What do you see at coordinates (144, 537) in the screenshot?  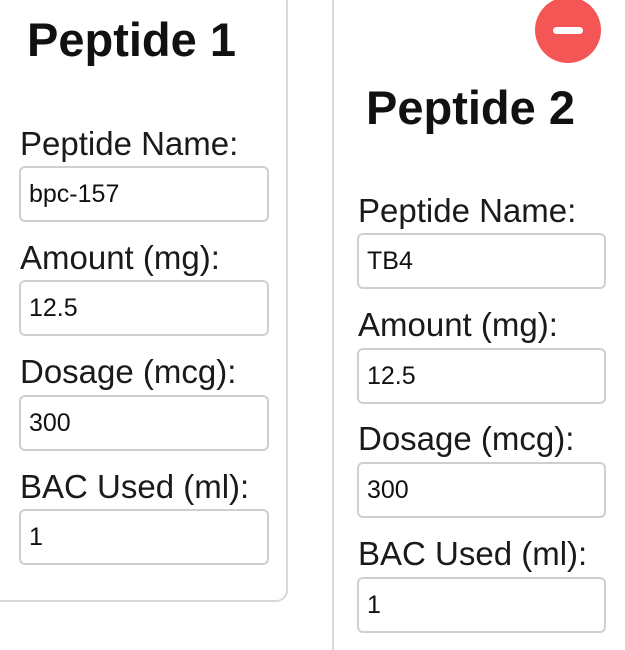 I see `peptide-1-bac-input` at bounding box center [144, 537].